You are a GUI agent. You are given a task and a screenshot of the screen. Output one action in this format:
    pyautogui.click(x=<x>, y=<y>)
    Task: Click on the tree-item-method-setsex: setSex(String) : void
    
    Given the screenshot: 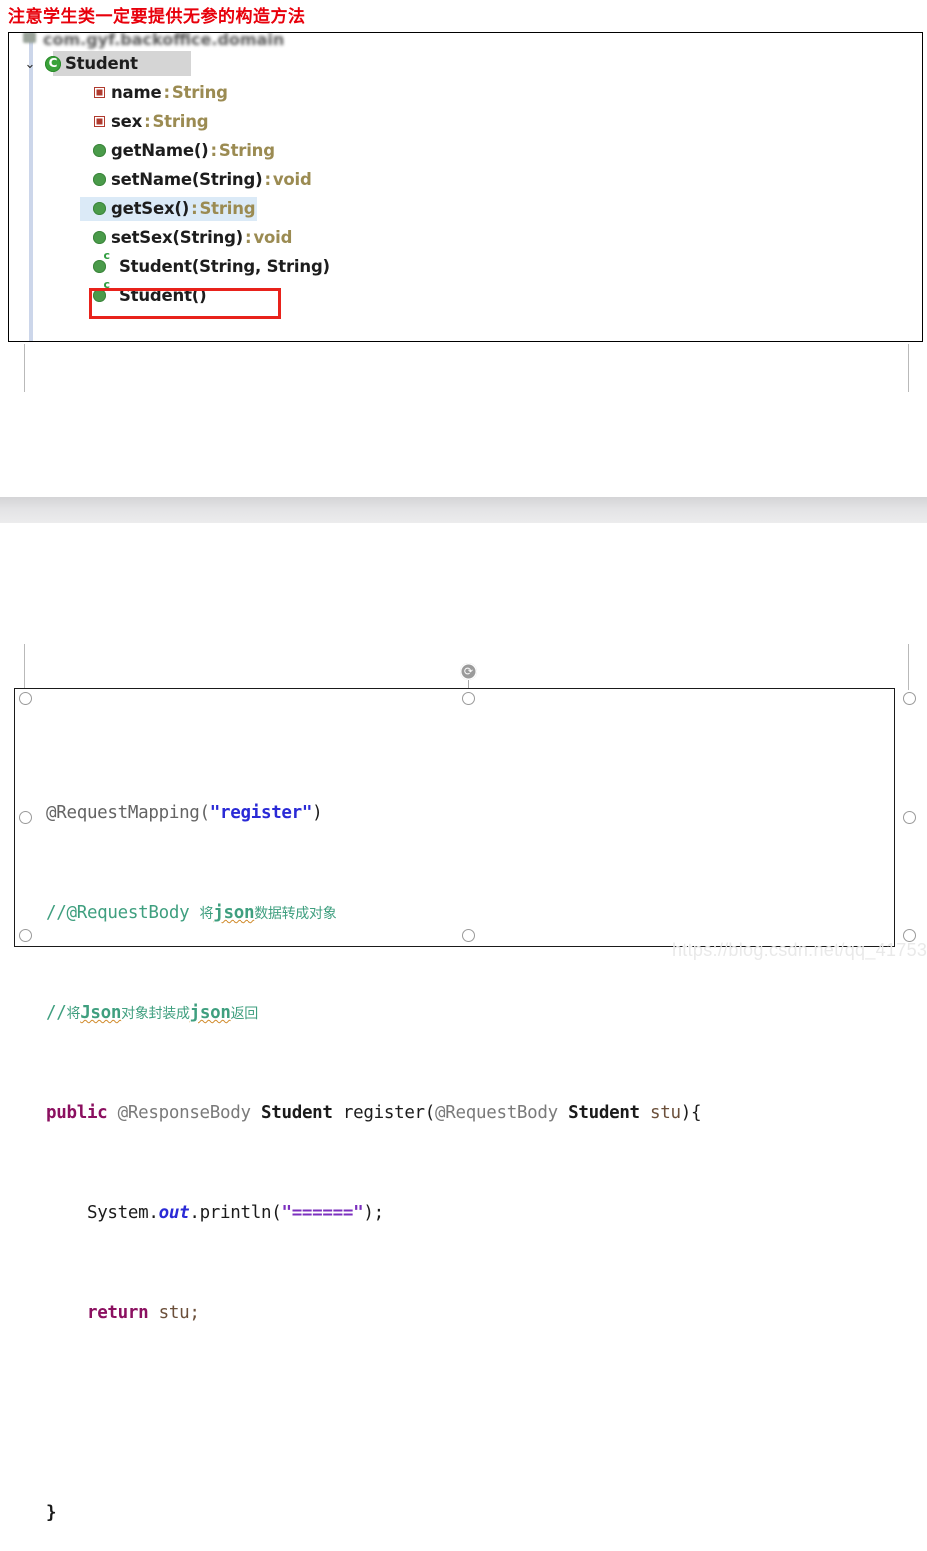 What is the action you would take?
    pyautogui.click(x=465, y=237)
    